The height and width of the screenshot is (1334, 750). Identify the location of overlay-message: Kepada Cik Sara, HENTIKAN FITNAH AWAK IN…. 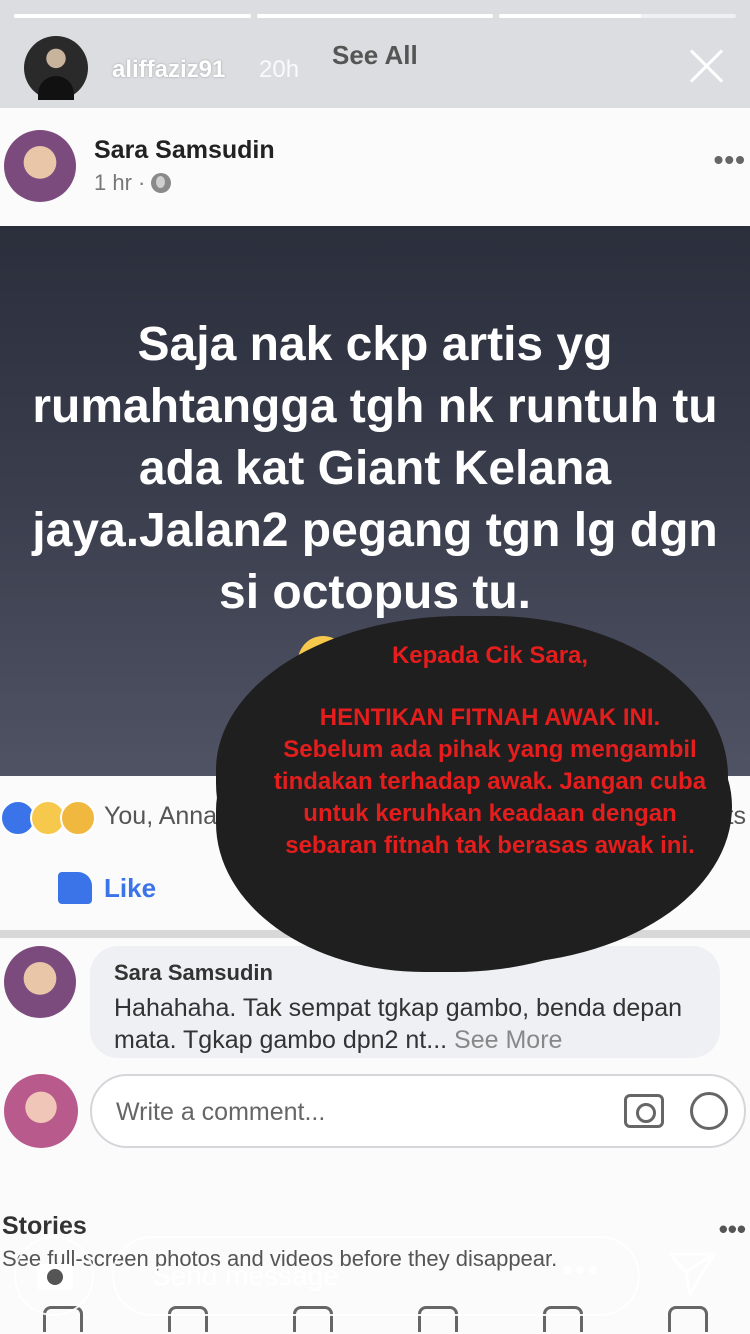
(490, 751).